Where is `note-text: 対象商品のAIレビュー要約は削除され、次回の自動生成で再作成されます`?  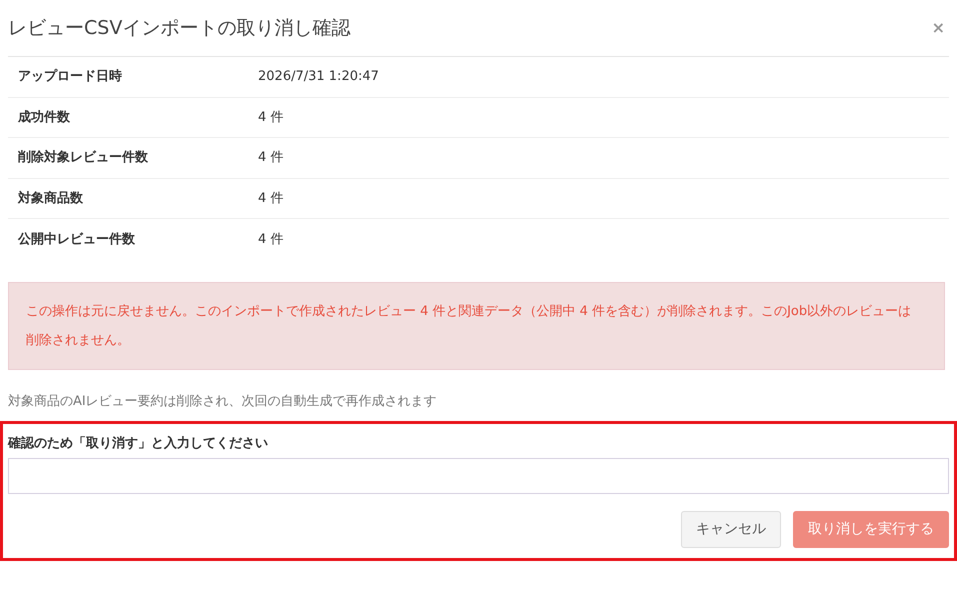 note-text: 対象商品のAIレビュー要約は削除され、次回の自動生成で再作成されます is located at coordinates (223, 401).